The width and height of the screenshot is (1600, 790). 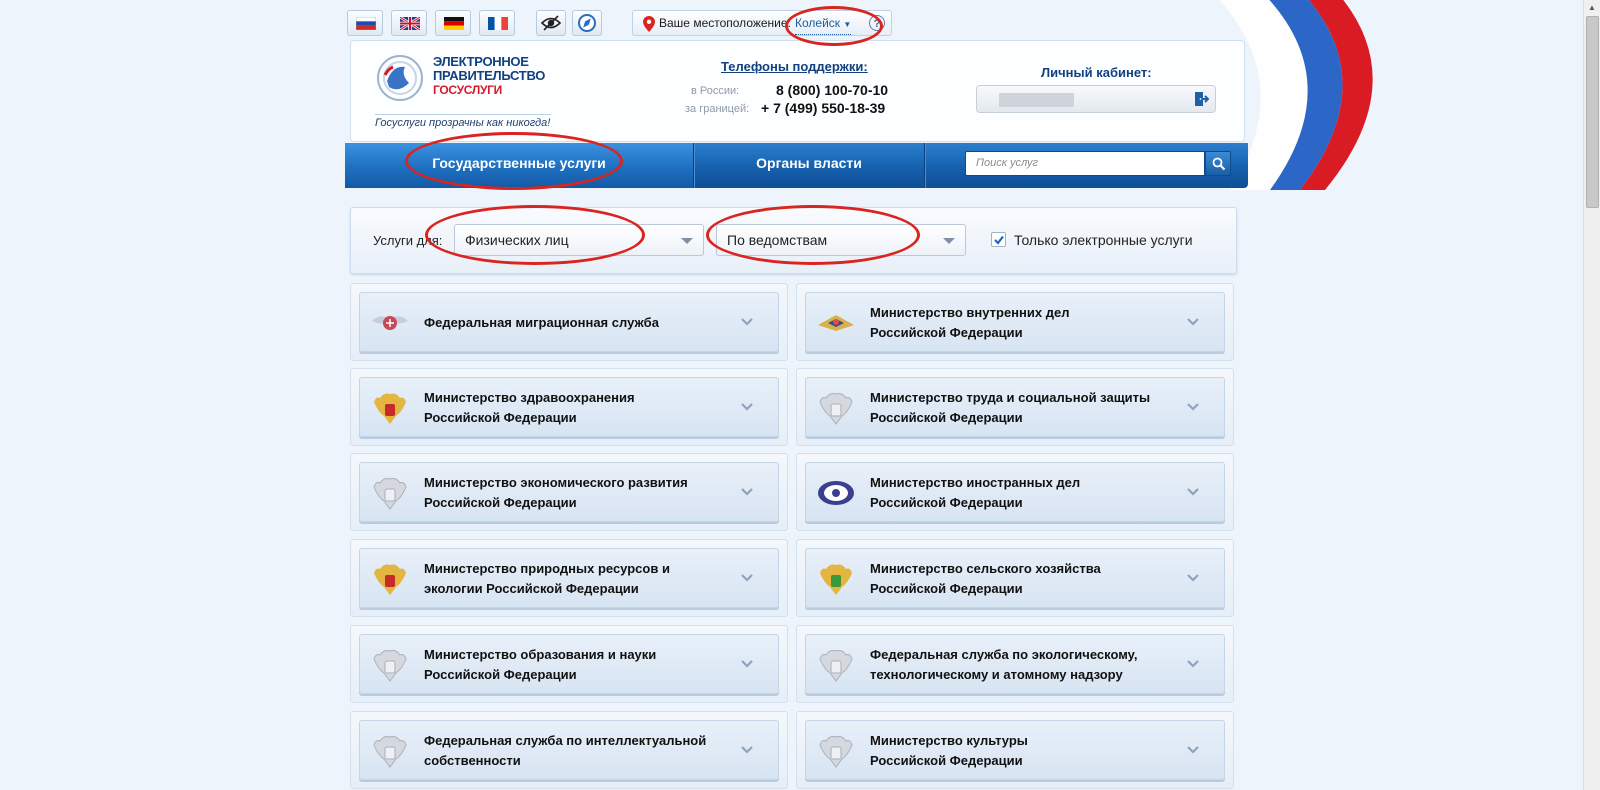 What do you see at coordinates (540, 654) in the screenshot?
I see `service-card-title-line-1: Министерство образования и науки` at bounding box center [540, 654].